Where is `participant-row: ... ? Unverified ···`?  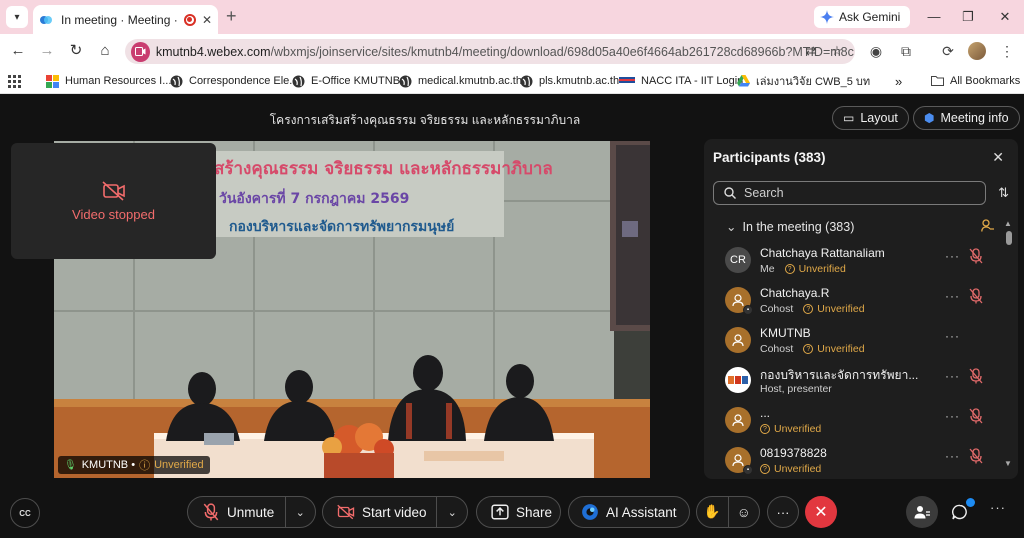
participant-row: ... ? Unverified ··· is located at coordinates (854, 424).